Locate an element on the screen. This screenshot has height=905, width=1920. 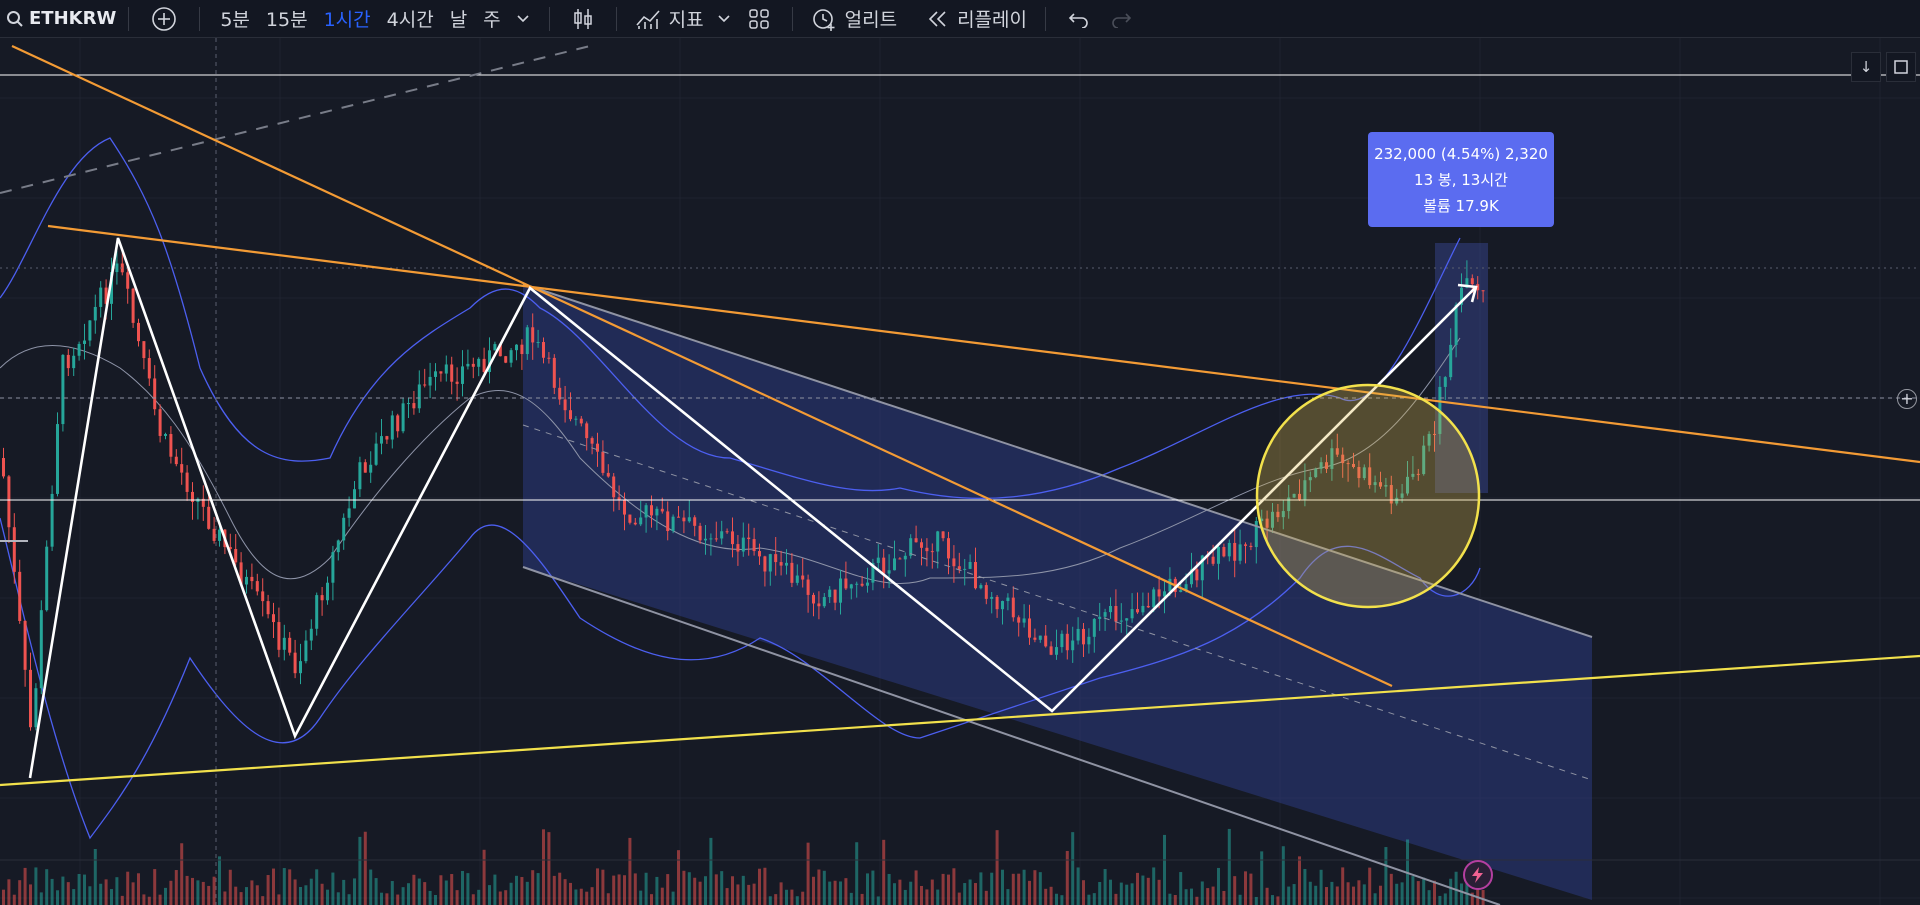
interval-week: 주 is located at coordinates (491, 19).